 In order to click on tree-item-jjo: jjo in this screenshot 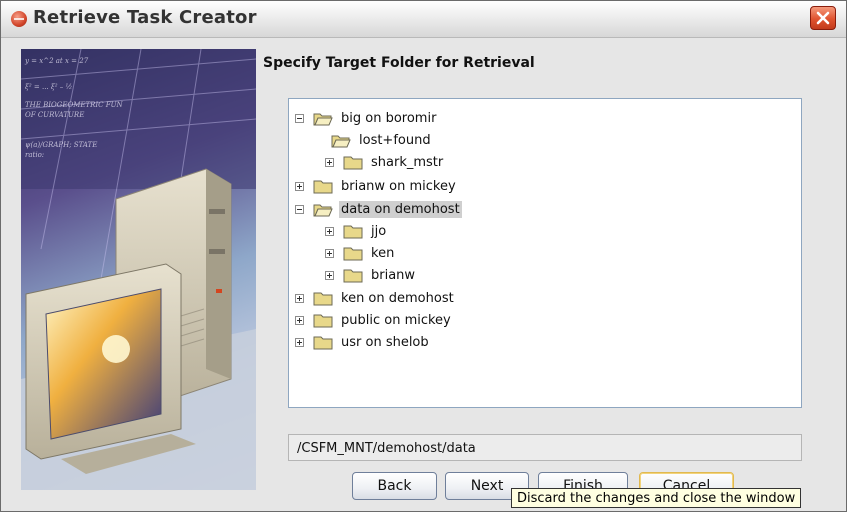, I will do `click(356, 231)`.